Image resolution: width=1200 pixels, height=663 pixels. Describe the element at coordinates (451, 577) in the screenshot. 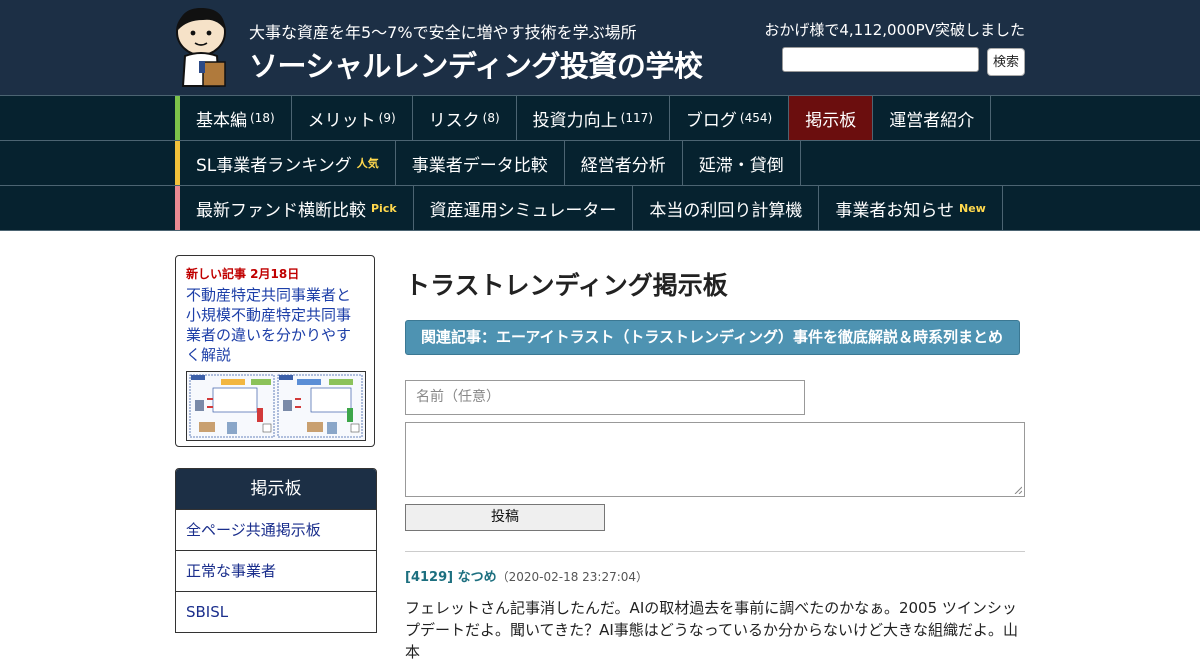

I see `post-author: [4129] なつめ` at that location.